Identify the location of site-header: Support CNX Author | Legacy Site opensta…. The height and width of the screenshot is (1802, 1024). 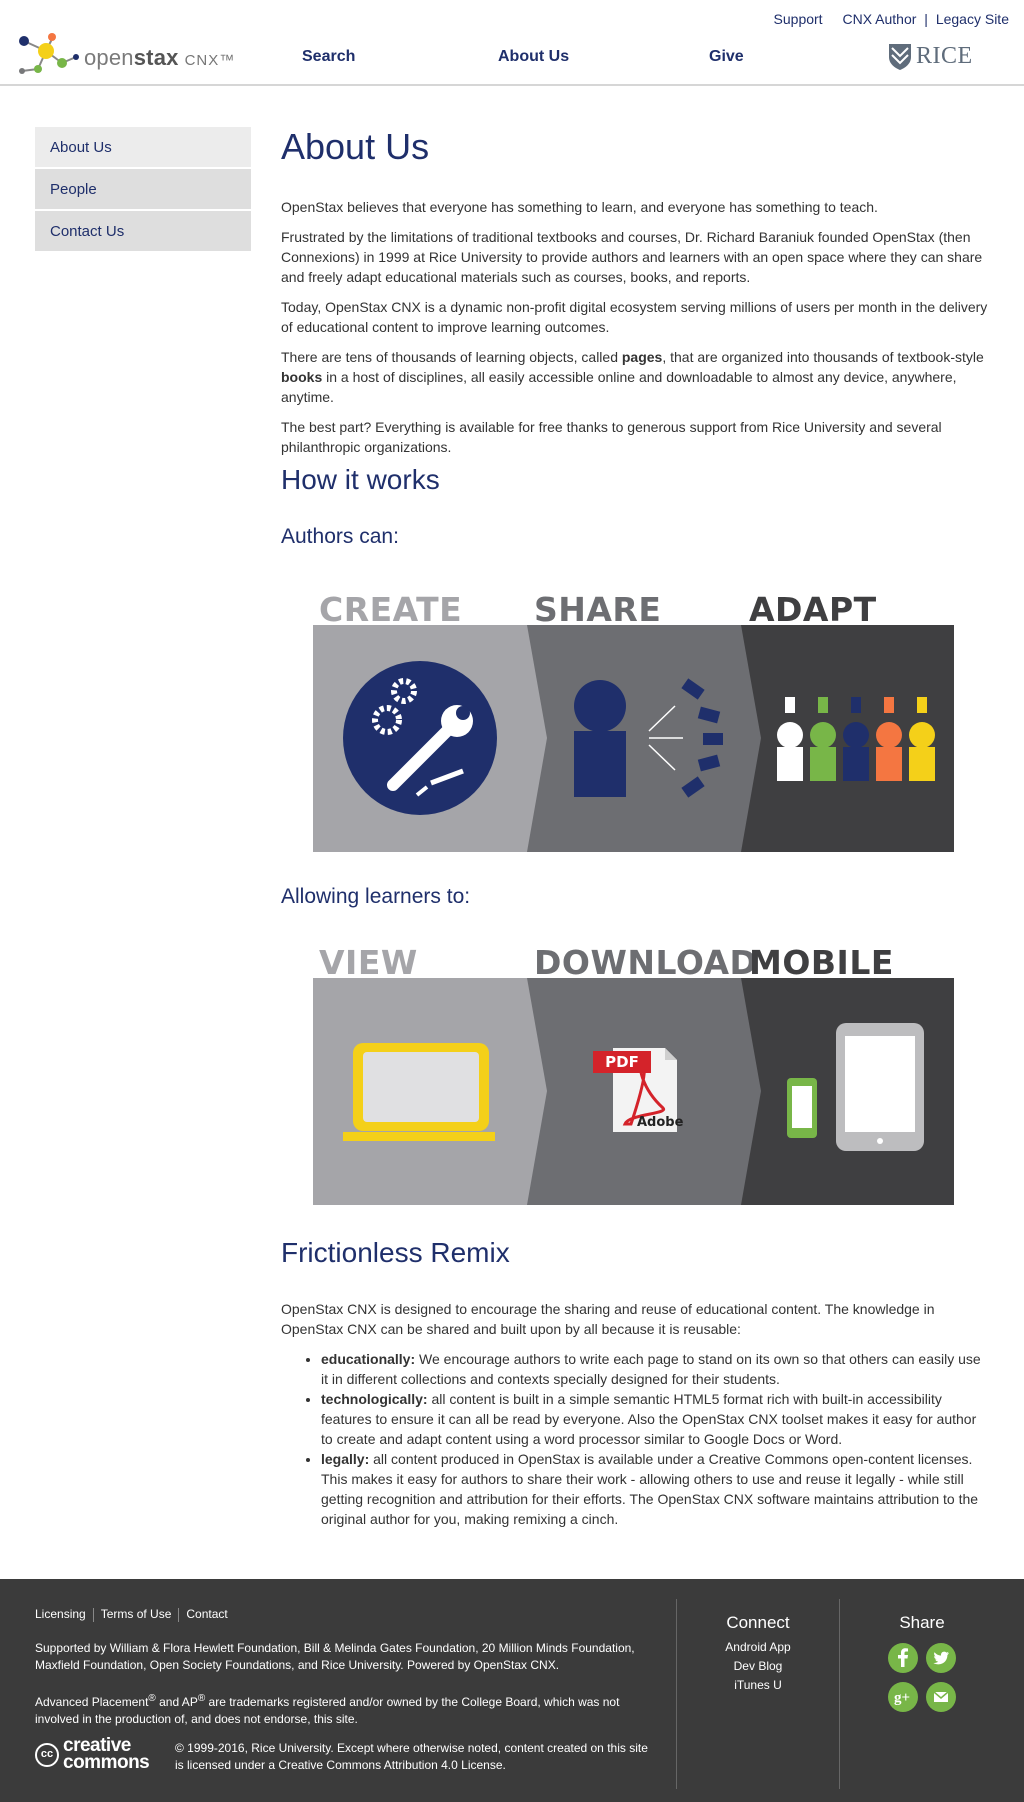
(512, 43).